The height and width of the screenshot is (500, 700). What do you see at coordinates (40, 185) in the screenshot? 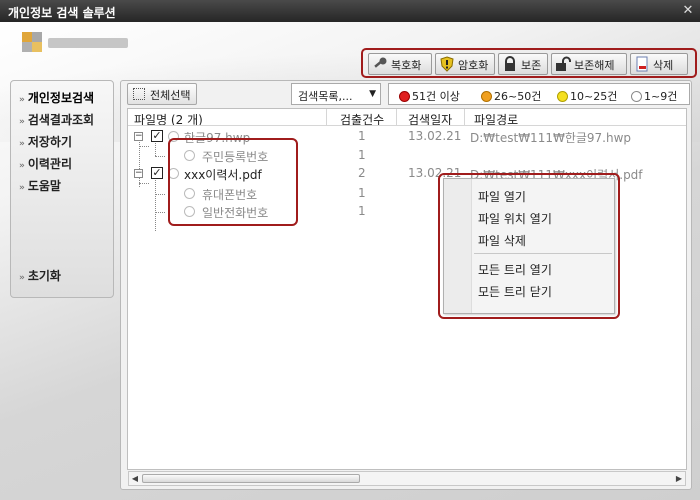
I see `sidebar-item-help: » 도움말` at bounding box center [40, 185].